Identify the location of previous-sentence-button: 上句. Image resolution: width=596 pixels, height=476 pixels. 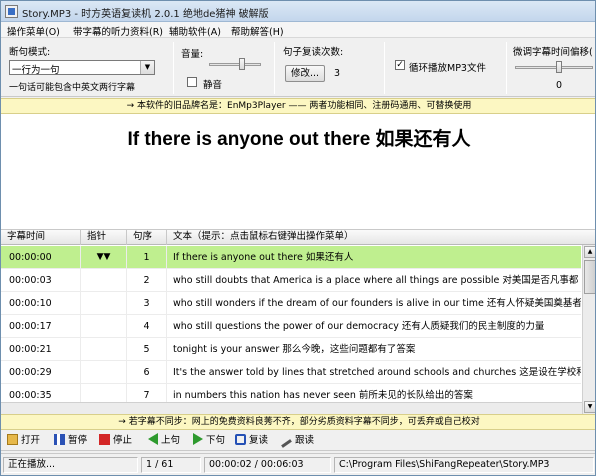
(164, 441).